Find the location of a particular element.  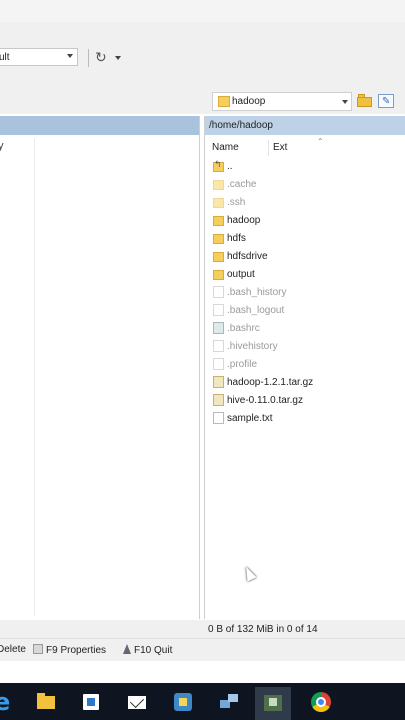

list-item: .ssh is located at coordinates (305, 202).